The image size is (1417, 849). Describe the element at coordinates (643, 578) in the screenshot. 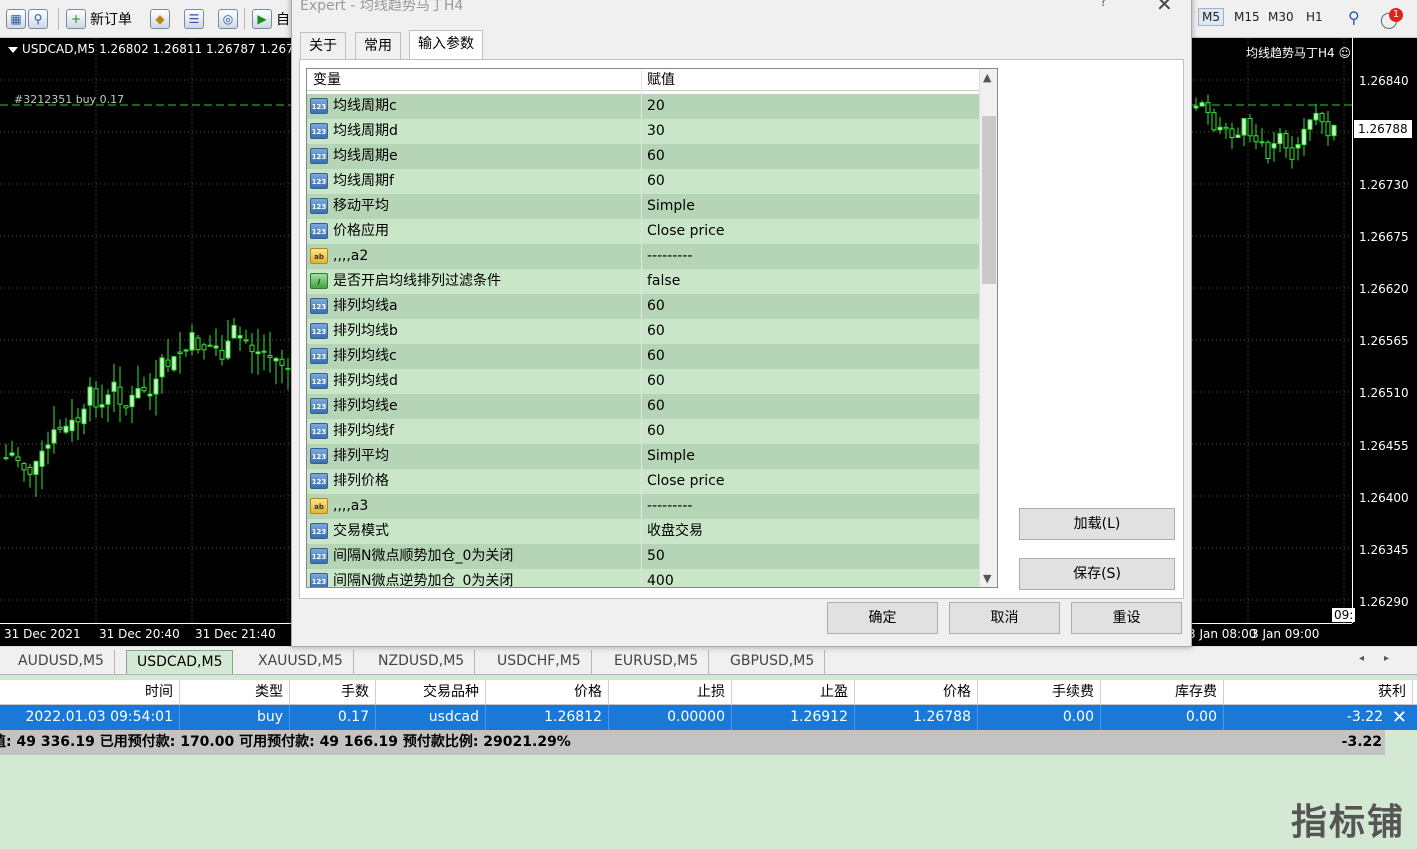

I see `param-row: 123 间隔N微点逆势加仓_0为关闭 400` at that location.